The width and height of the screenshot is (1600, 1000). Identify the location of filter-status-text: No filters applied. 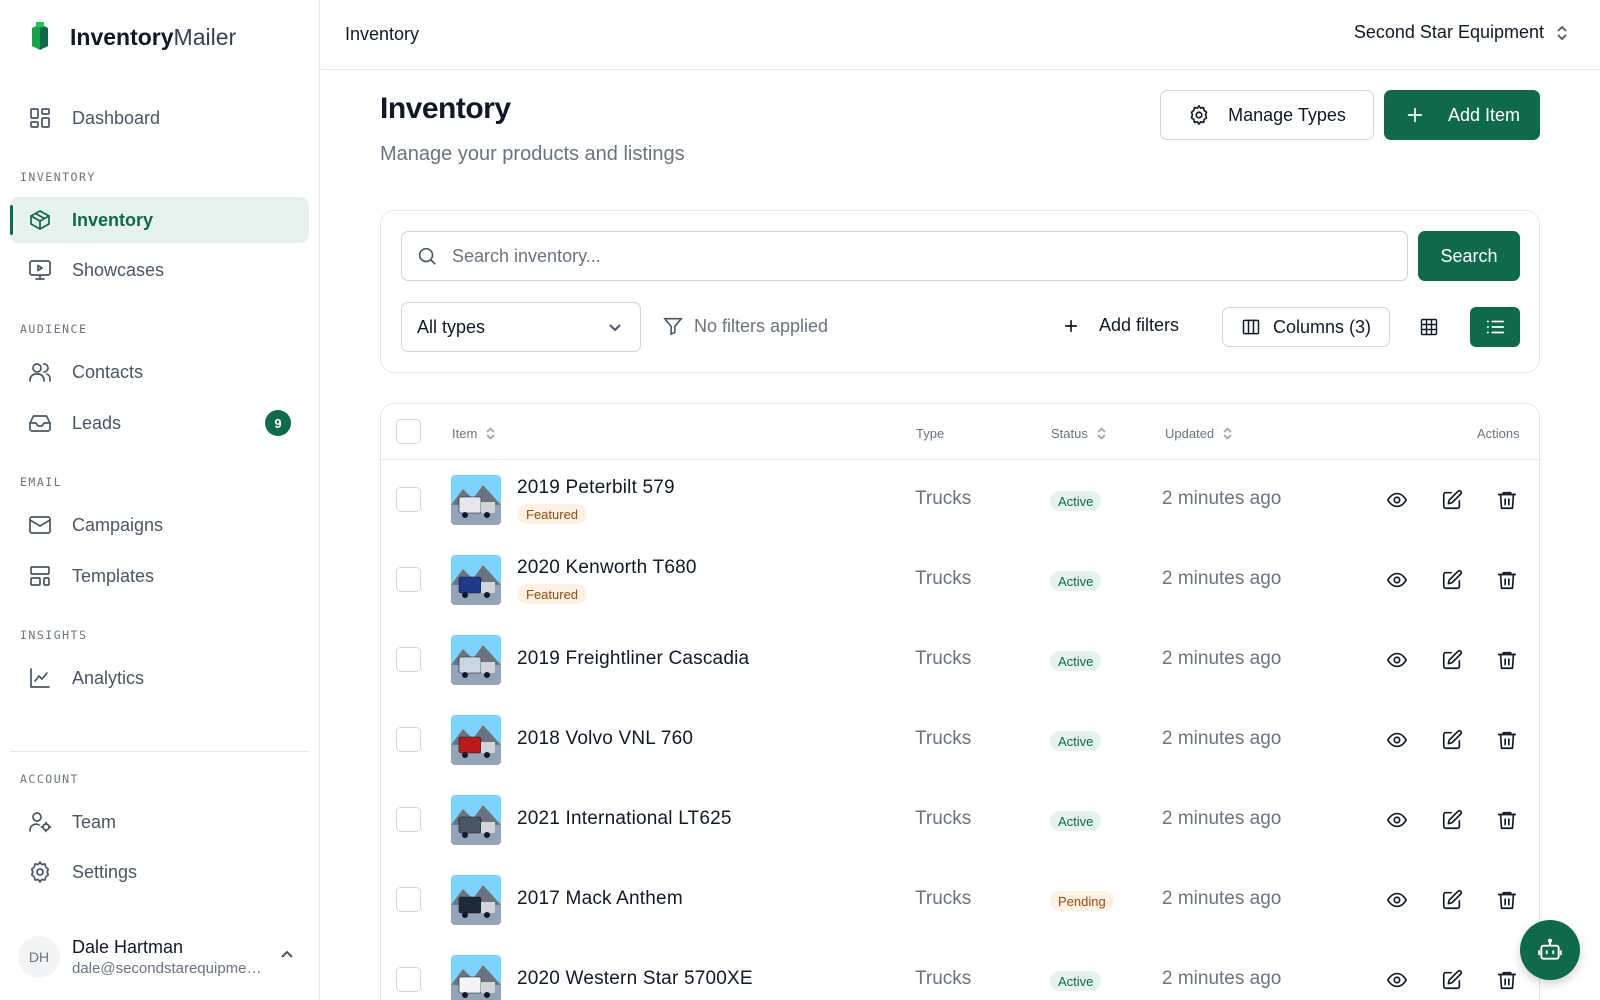
(761, 325).